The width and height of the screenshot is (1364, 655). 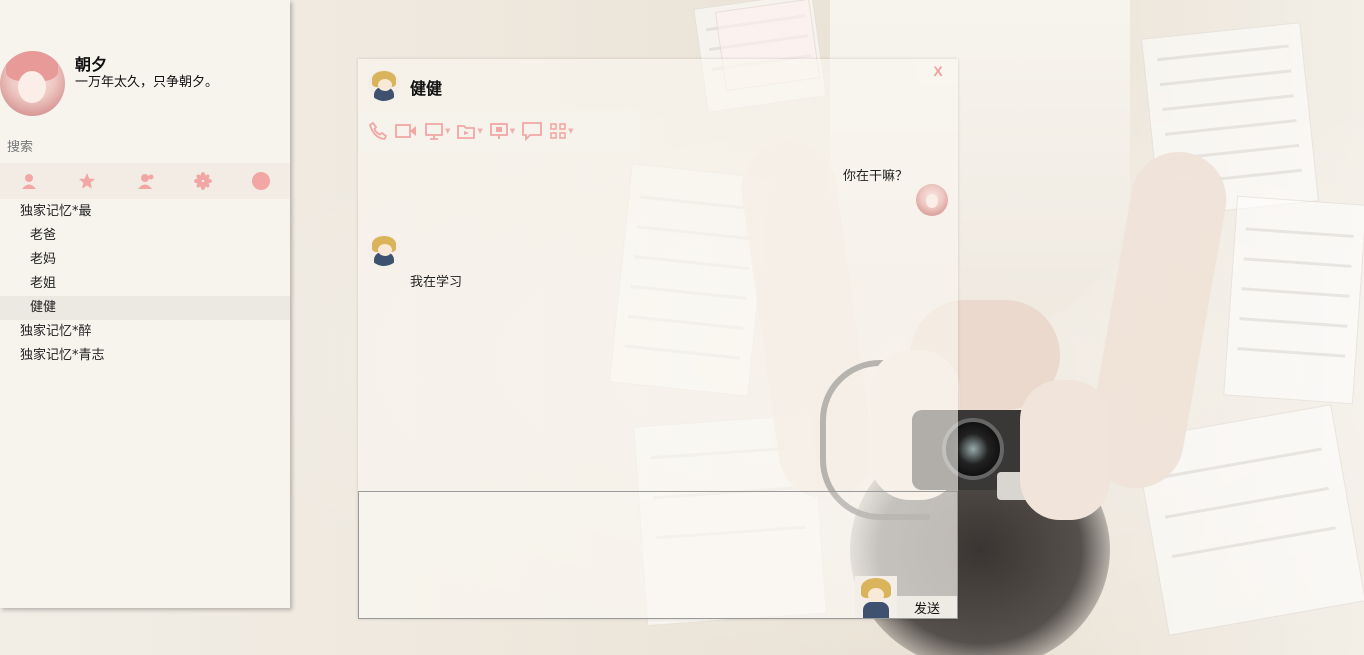 What do you see at coordinates (142, 147) in the screenshot?
I see `search-input` at bounding box center [142, 147].